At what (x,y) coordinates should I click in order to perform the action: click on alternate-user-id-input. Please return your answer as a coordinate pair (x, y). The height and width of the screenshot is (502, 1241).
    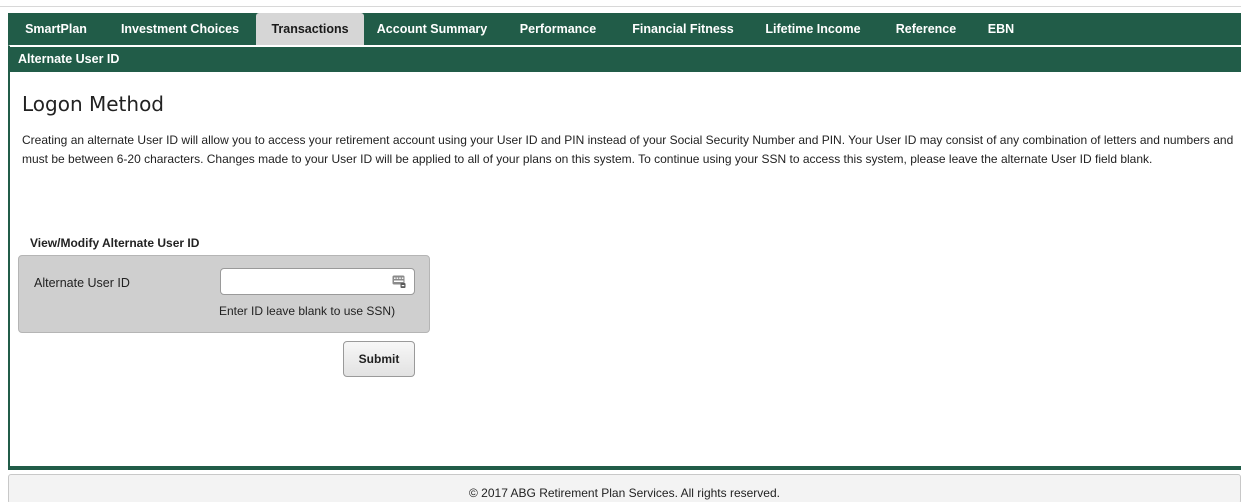
    Looking at the image, I should click on (317, 281).